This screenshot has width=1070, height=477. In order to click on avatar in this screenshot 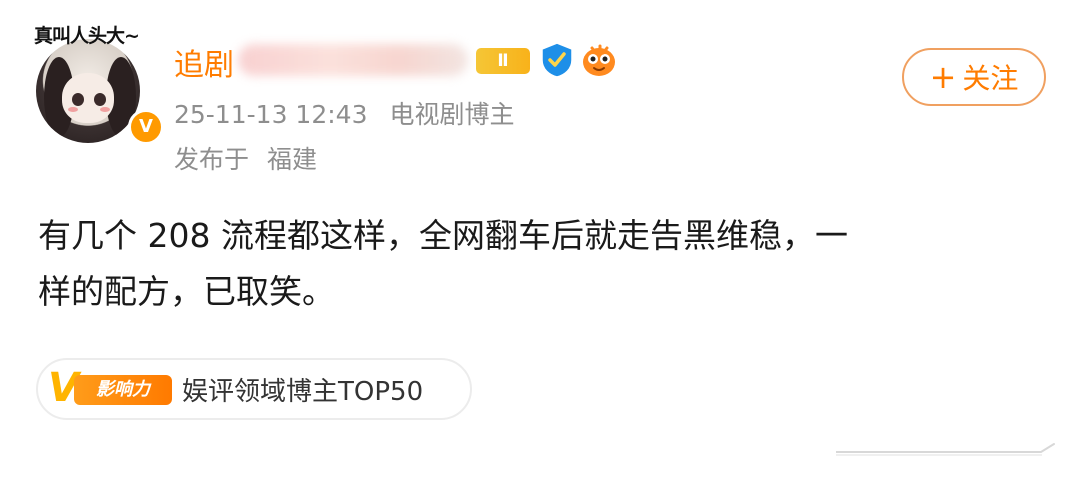, I will do `click(88, 91)`.